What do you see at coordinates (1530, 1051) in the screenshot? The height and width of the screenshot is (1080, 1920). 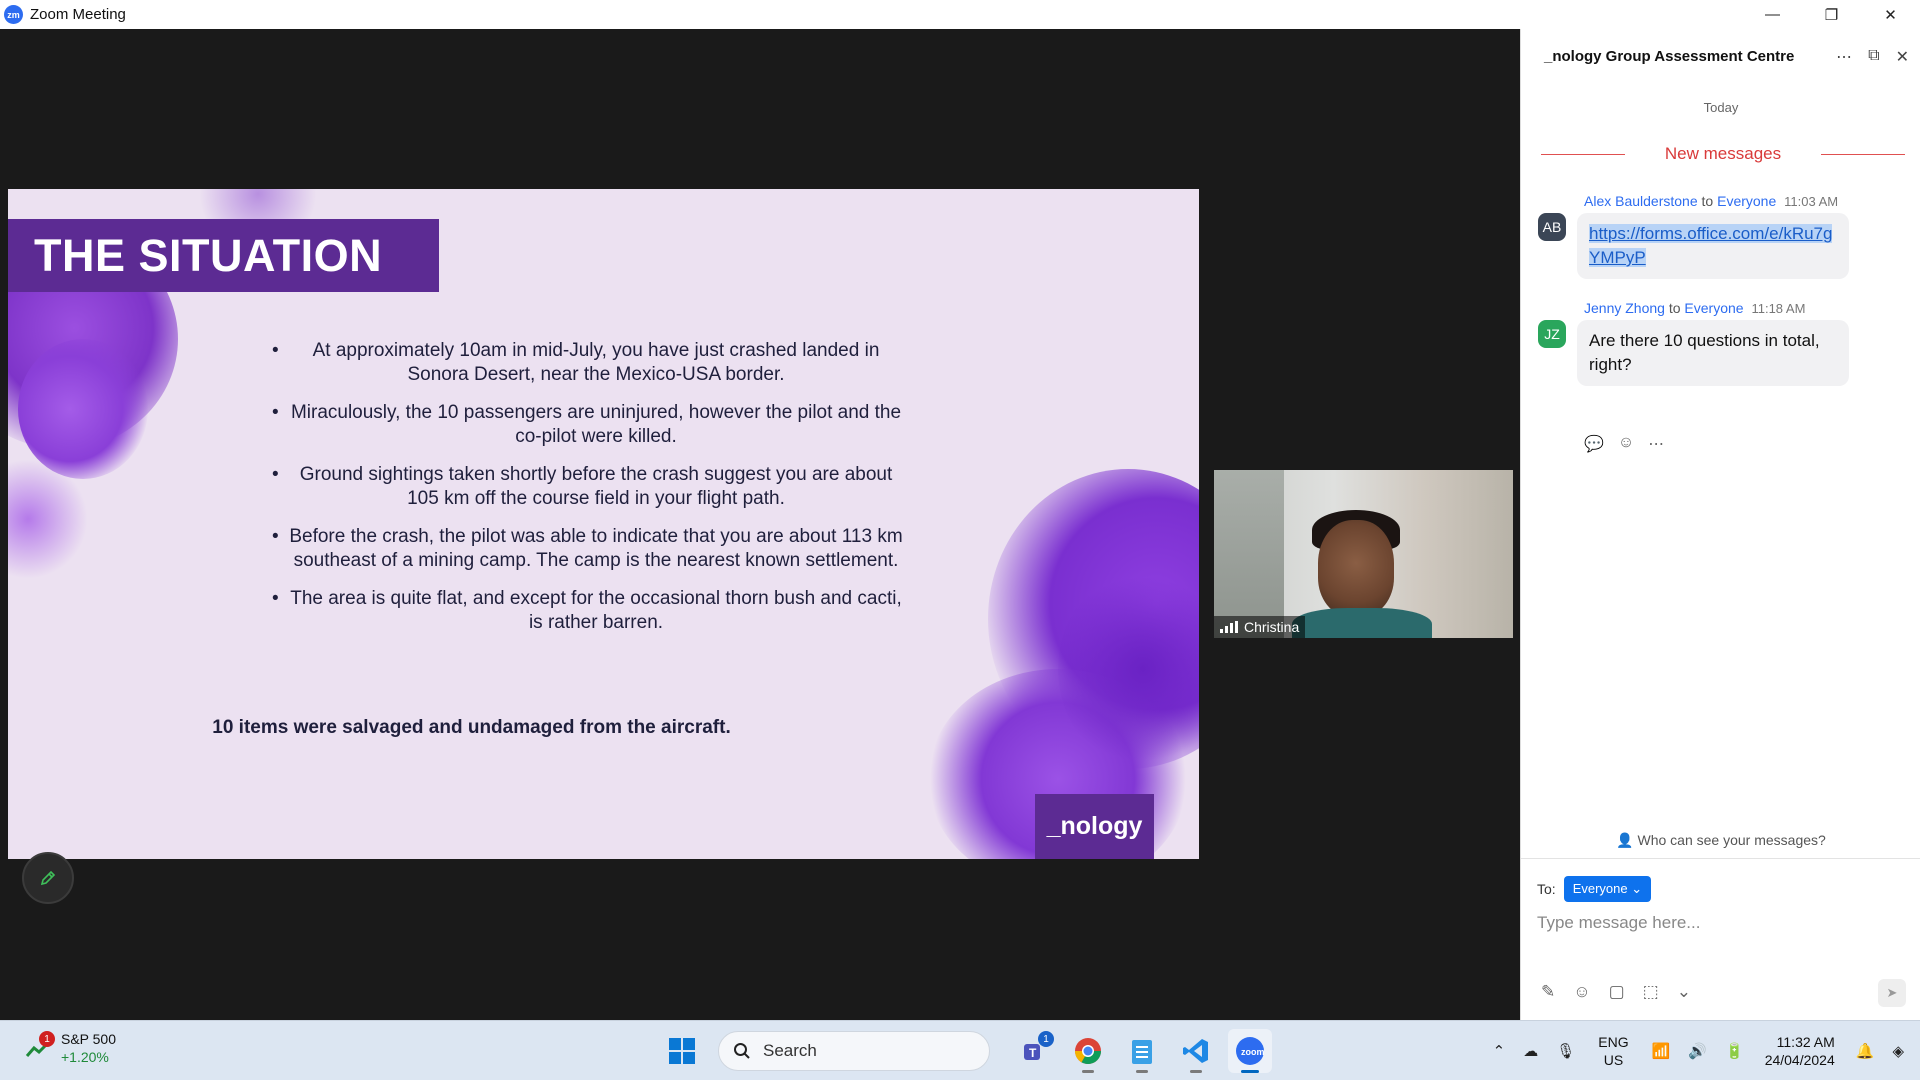 I see `onedrive-cloud-icon: ☁` at bounding box center [1530, 1051].